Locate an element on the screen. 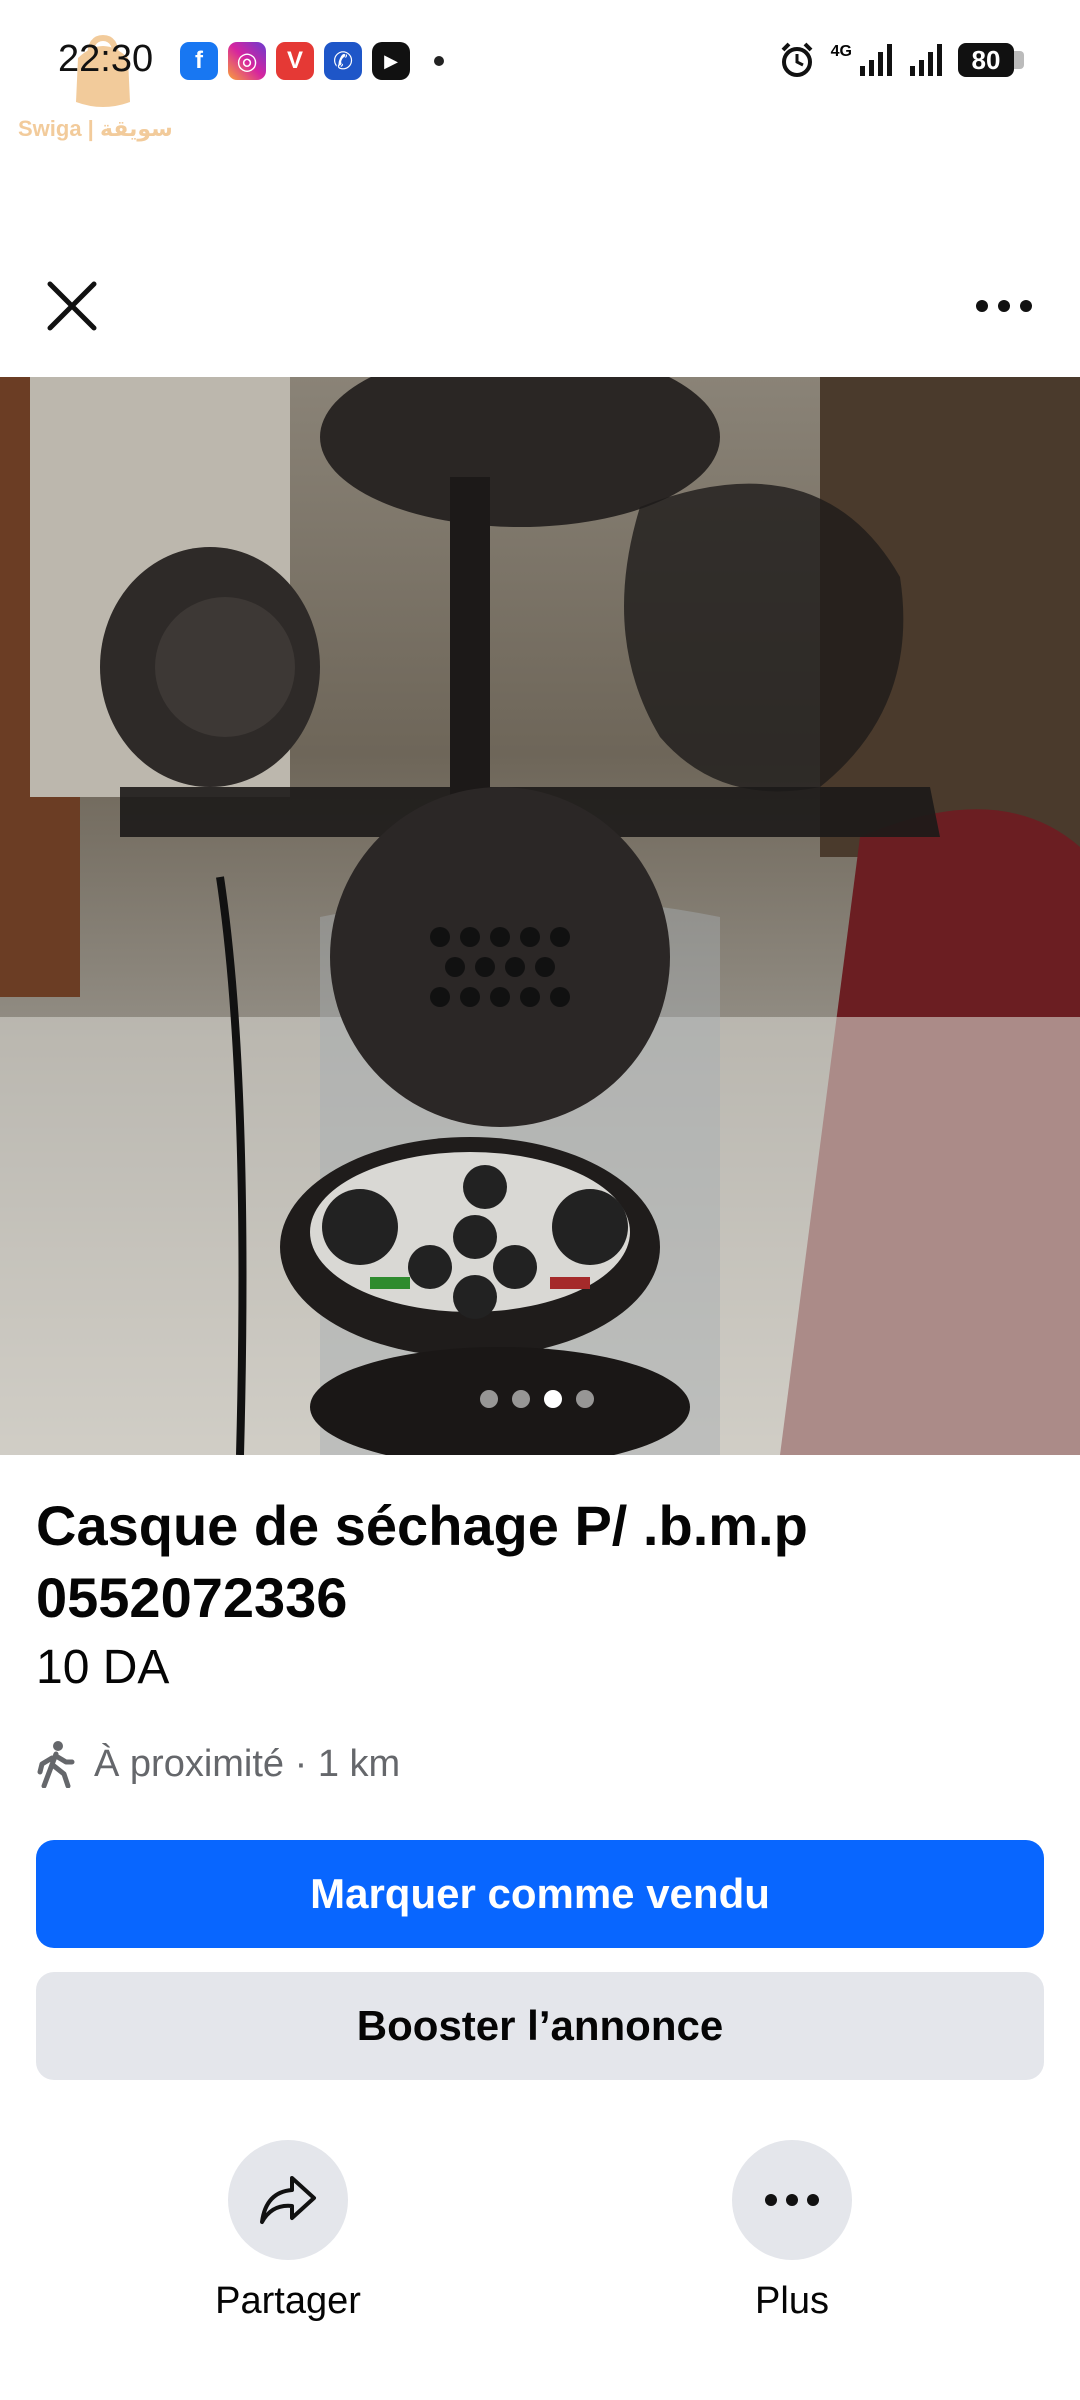 Image resolution: width=1080 pixels, height=2400 pixels. signal-icon is located at coordinates (876, 60).